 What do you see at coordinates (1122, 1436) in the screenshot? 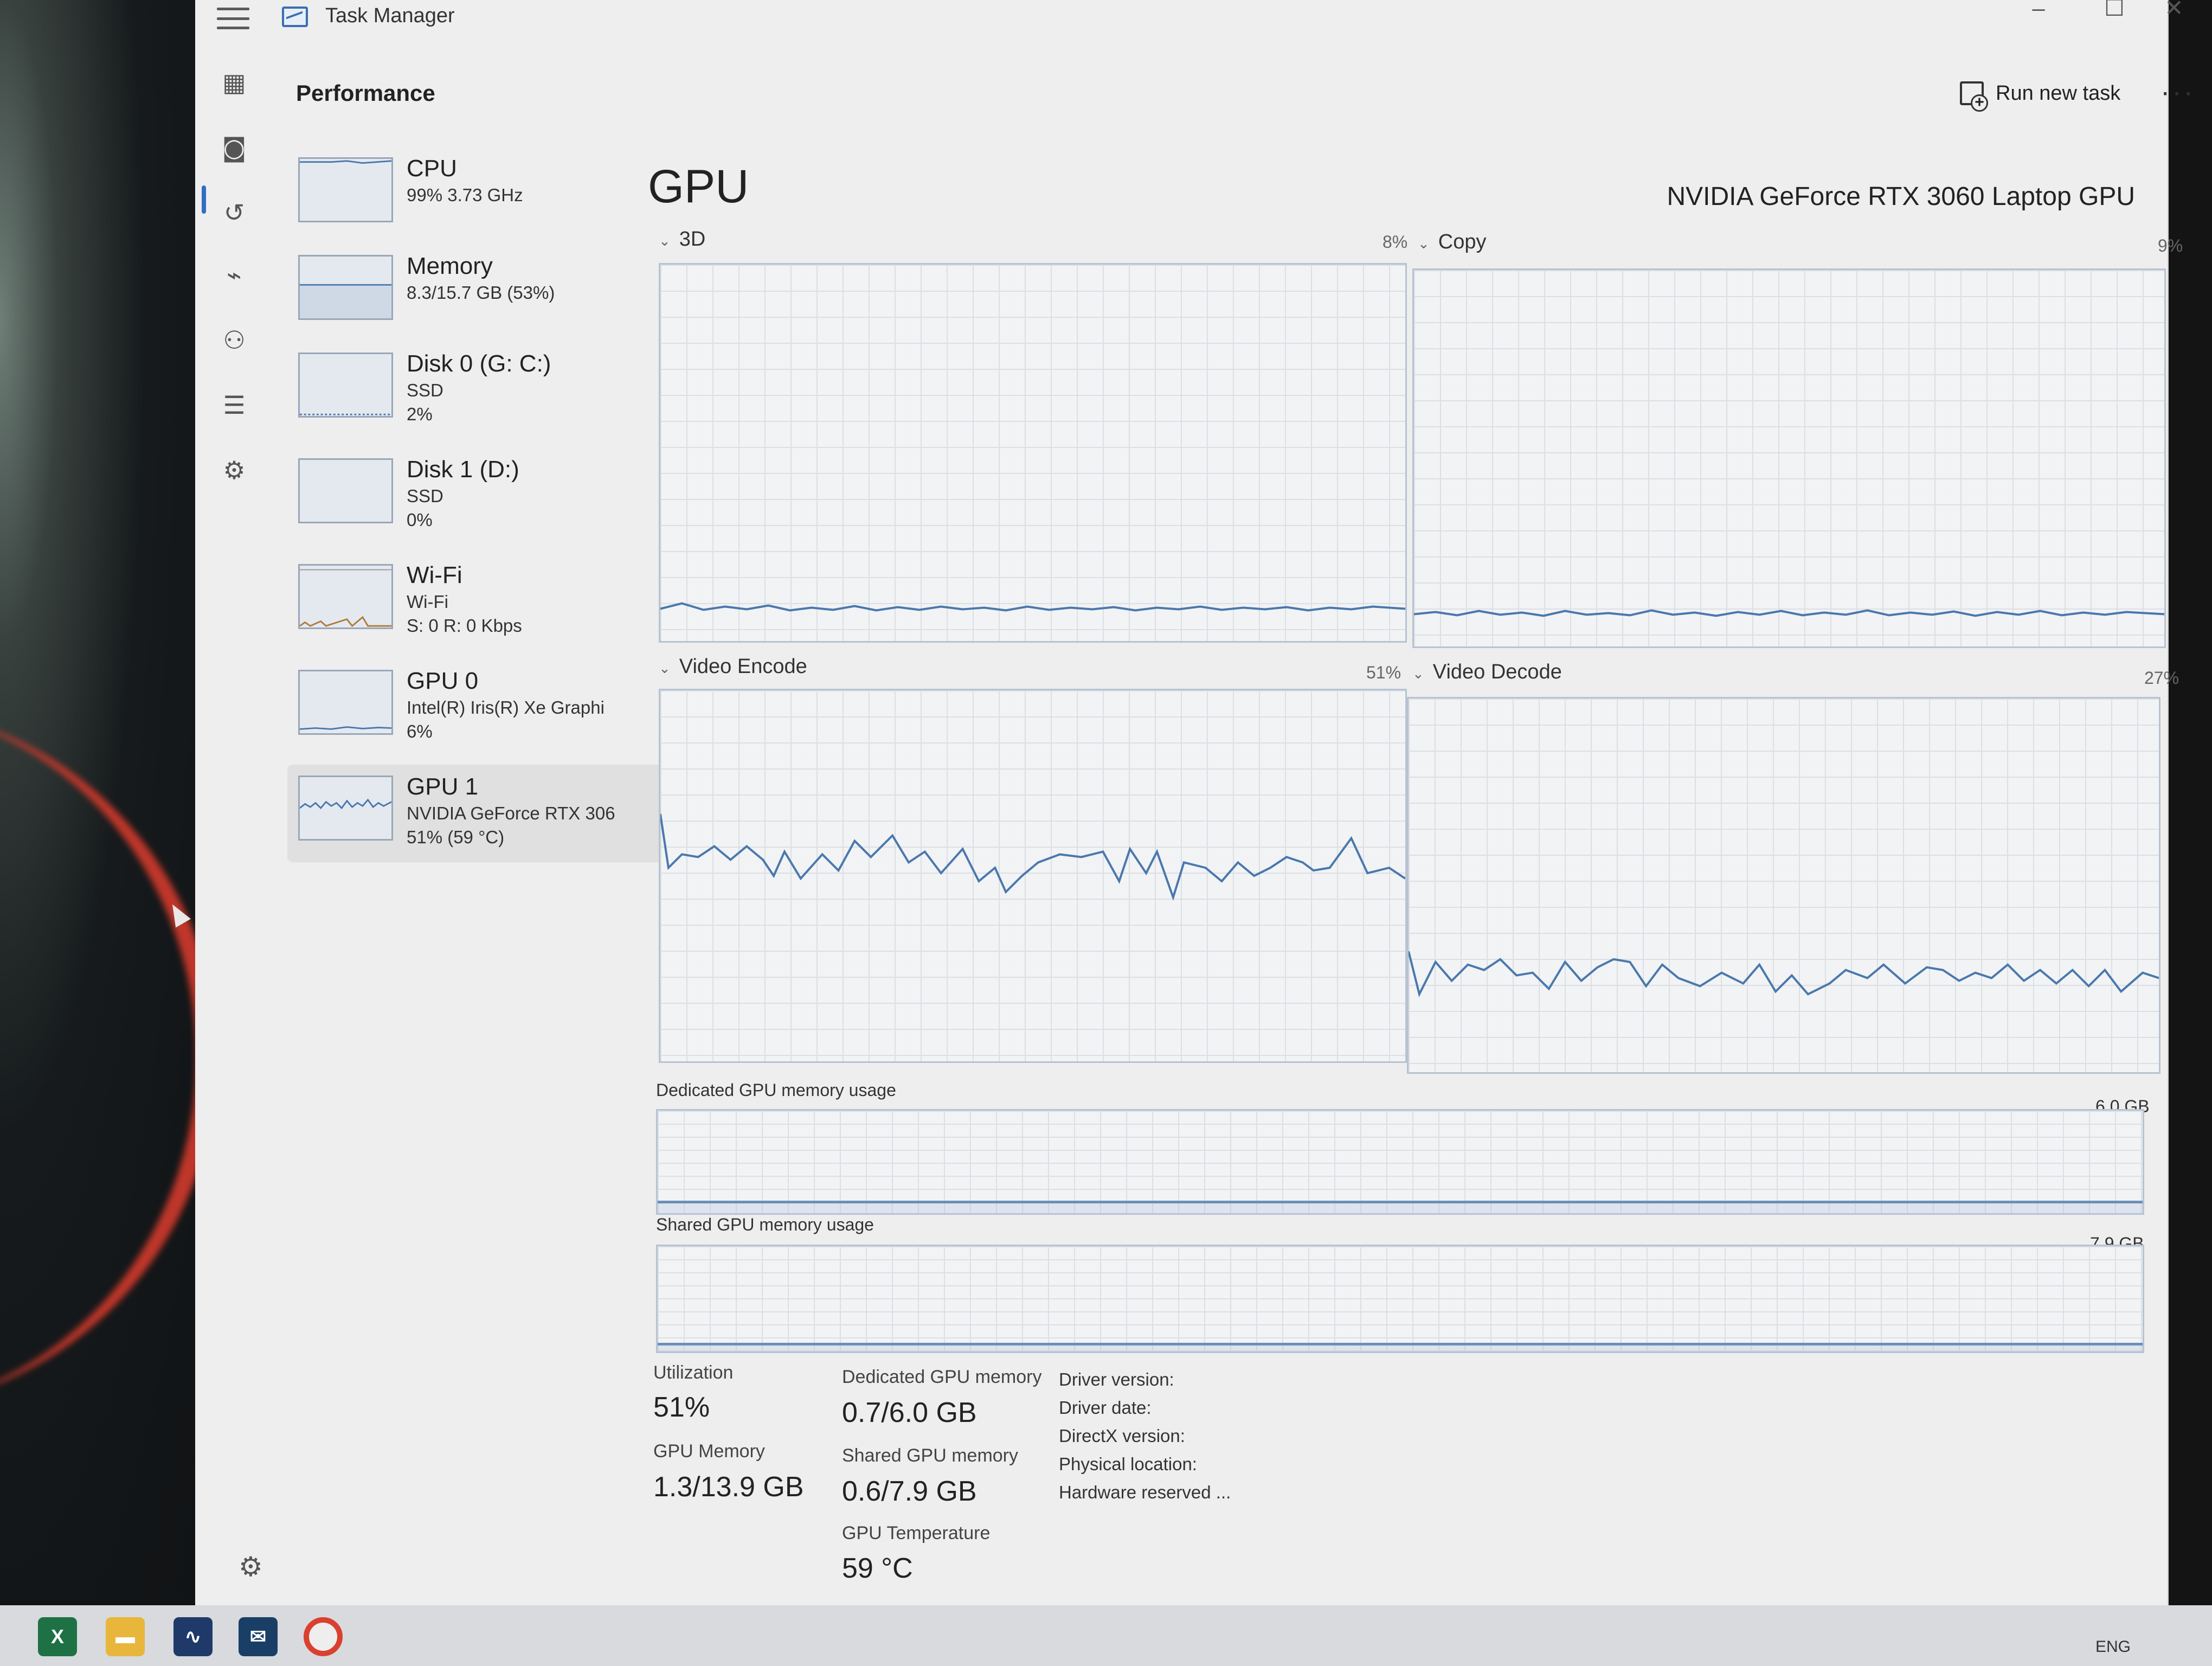
I see `directx-version-label: DirectX version:` at bounding box center [1122, 1436].